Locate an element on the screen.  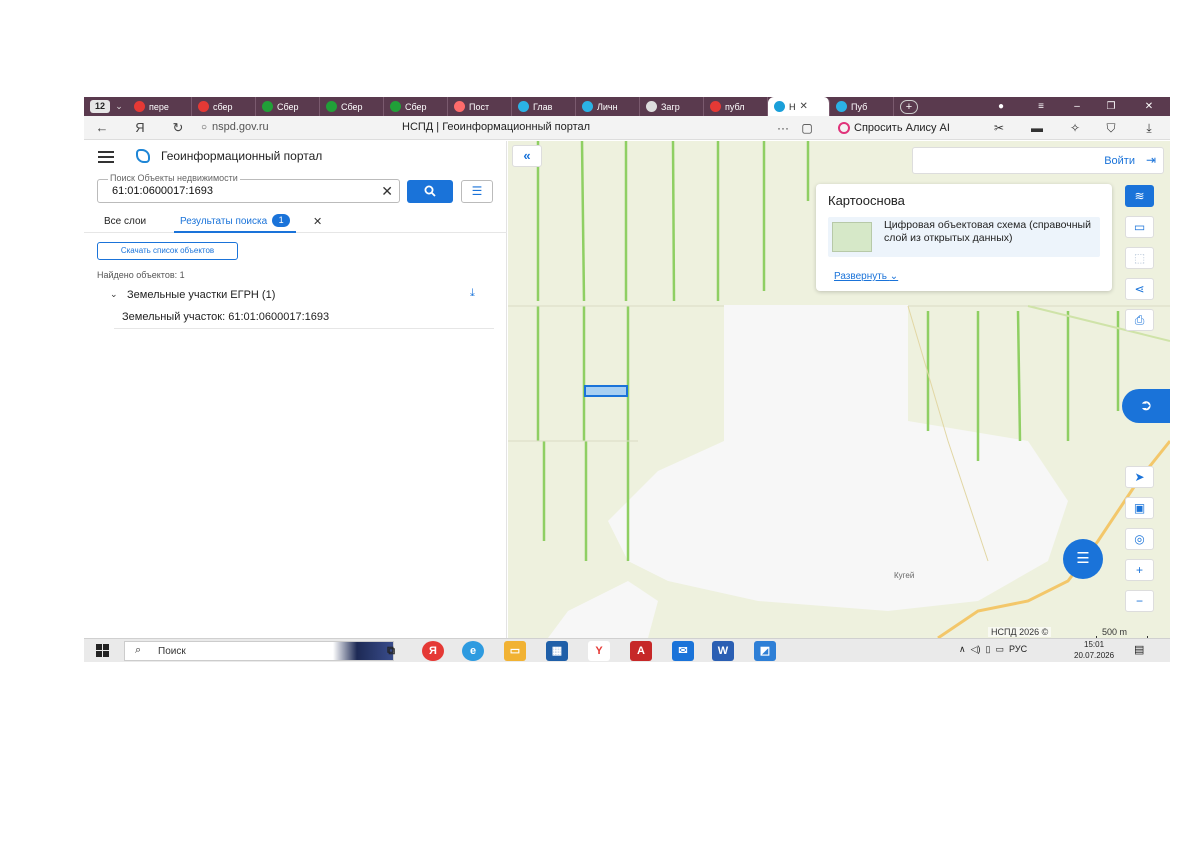
yandex-browser-icon: Я is located at coordinates (433, 651).